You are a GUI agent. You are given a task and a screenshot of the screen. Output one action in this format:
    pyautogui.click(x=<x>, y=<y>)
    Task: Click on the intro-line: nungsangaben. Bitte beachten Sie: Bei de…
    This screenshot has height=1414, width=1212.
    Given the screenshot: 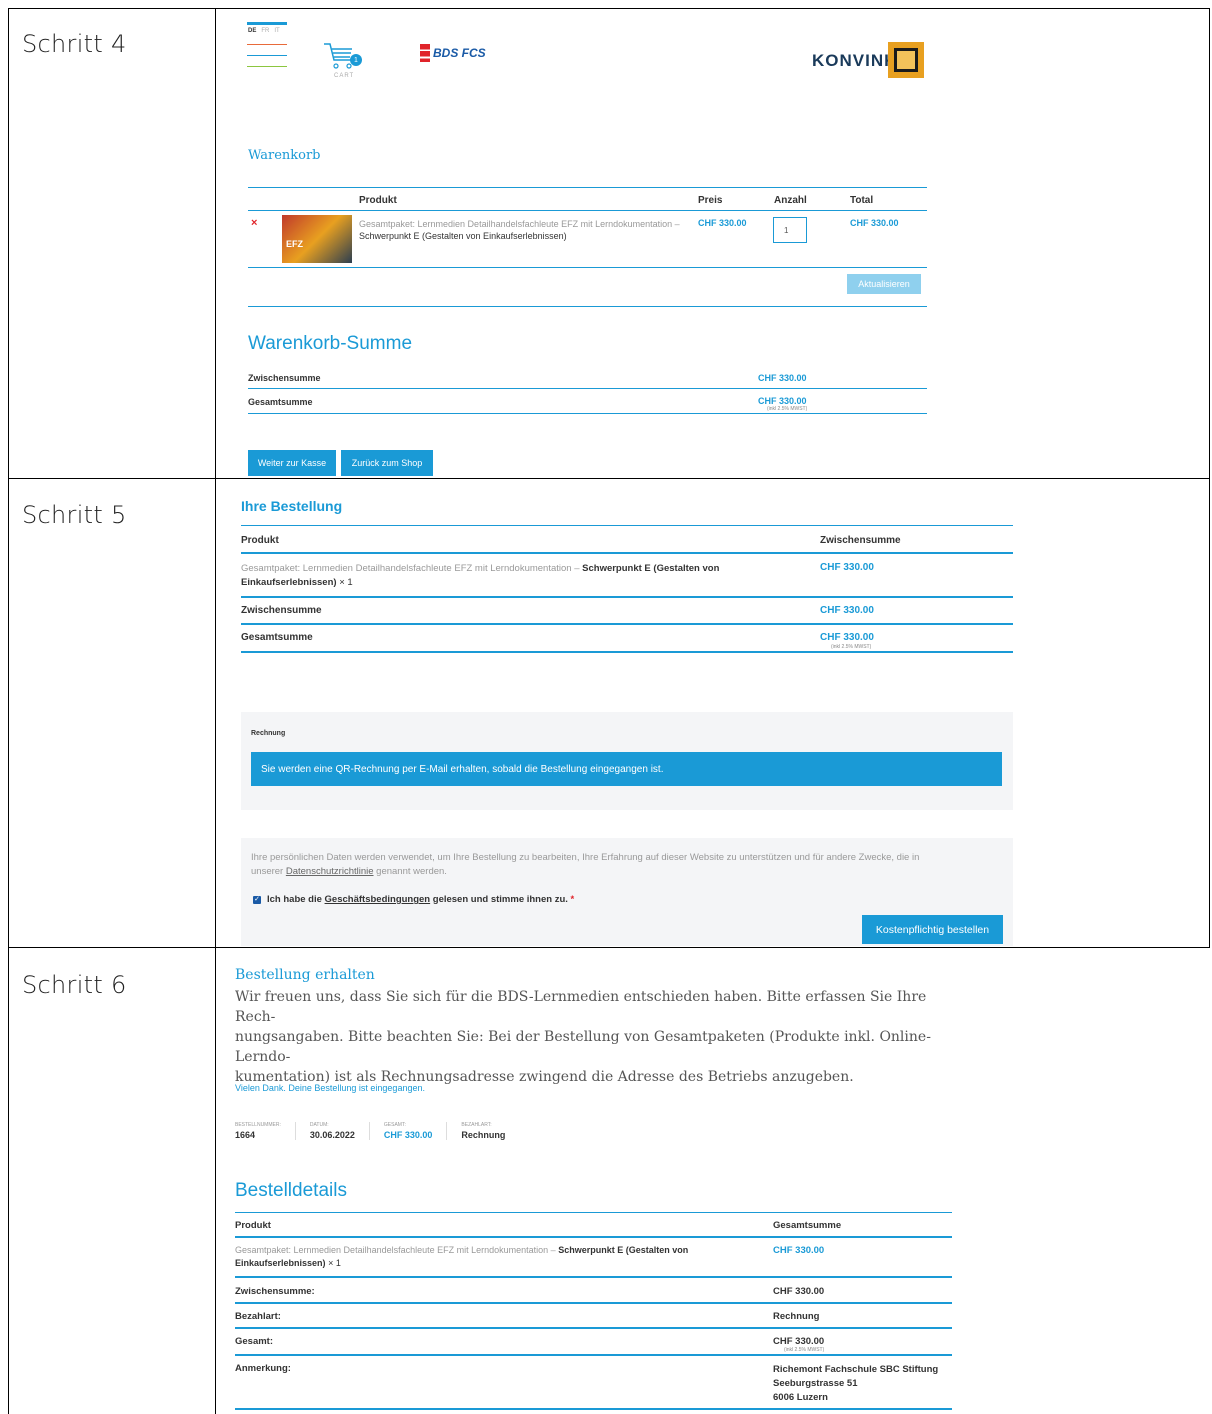 What is the action you would take?
    pyautogui.click(x=583, y=1047)
    